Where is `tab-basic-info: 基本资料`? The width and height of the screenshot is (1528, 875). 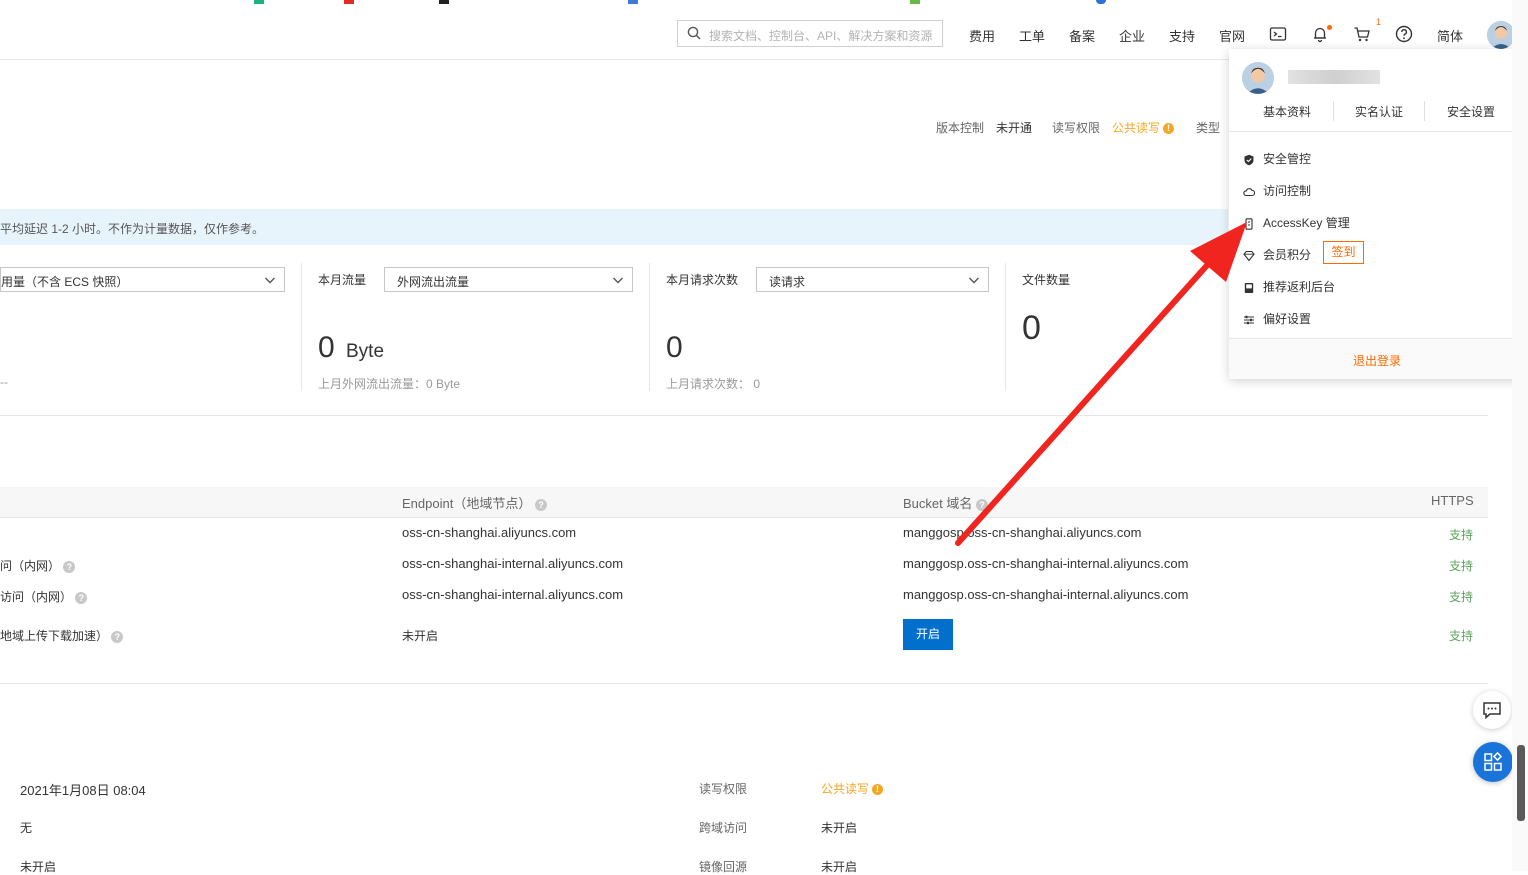
tab-basic-info: 基本资料 is located at coordinates (1287, 111).